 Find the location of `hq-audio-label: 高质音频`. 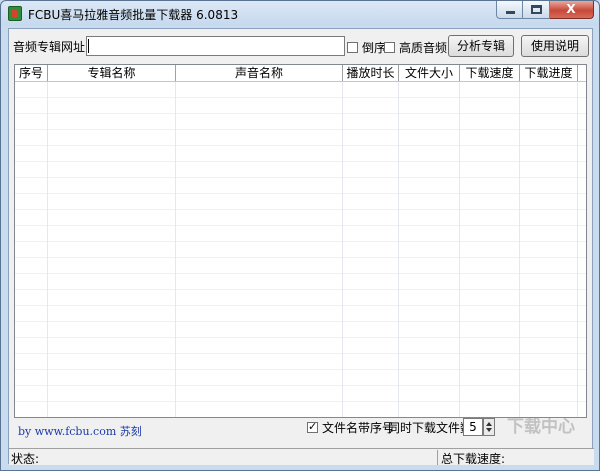

hq-audio-label: 高质音频 is located at coordinates (423, 48).